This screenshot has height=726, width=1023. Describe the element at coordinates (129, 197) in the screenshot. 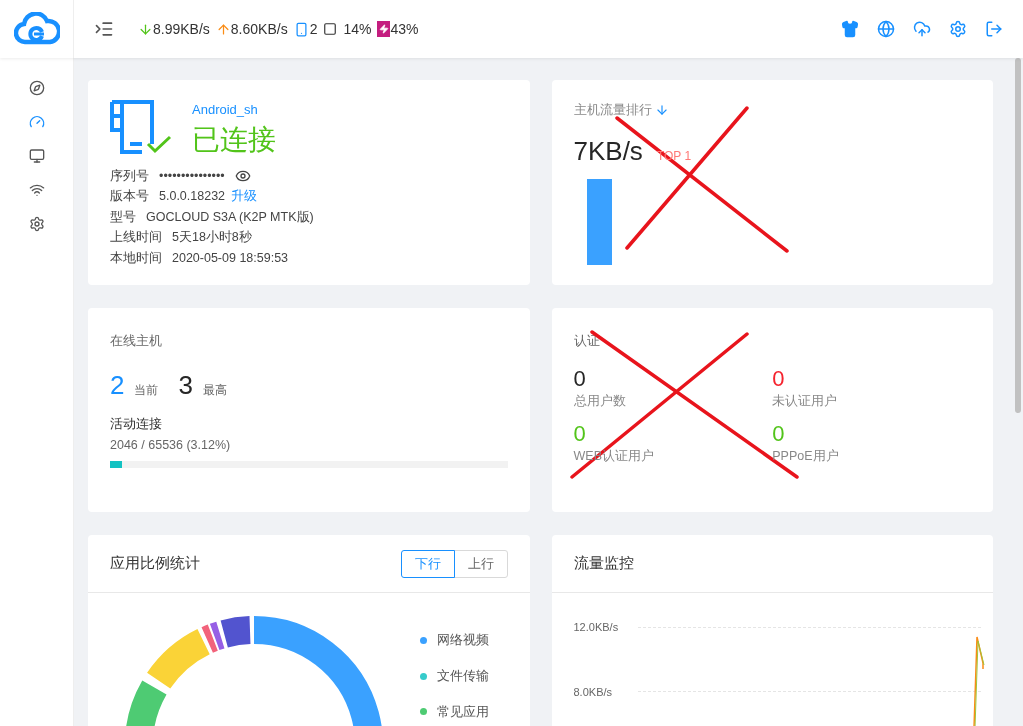

I see `info-label: 版本号` at that location.